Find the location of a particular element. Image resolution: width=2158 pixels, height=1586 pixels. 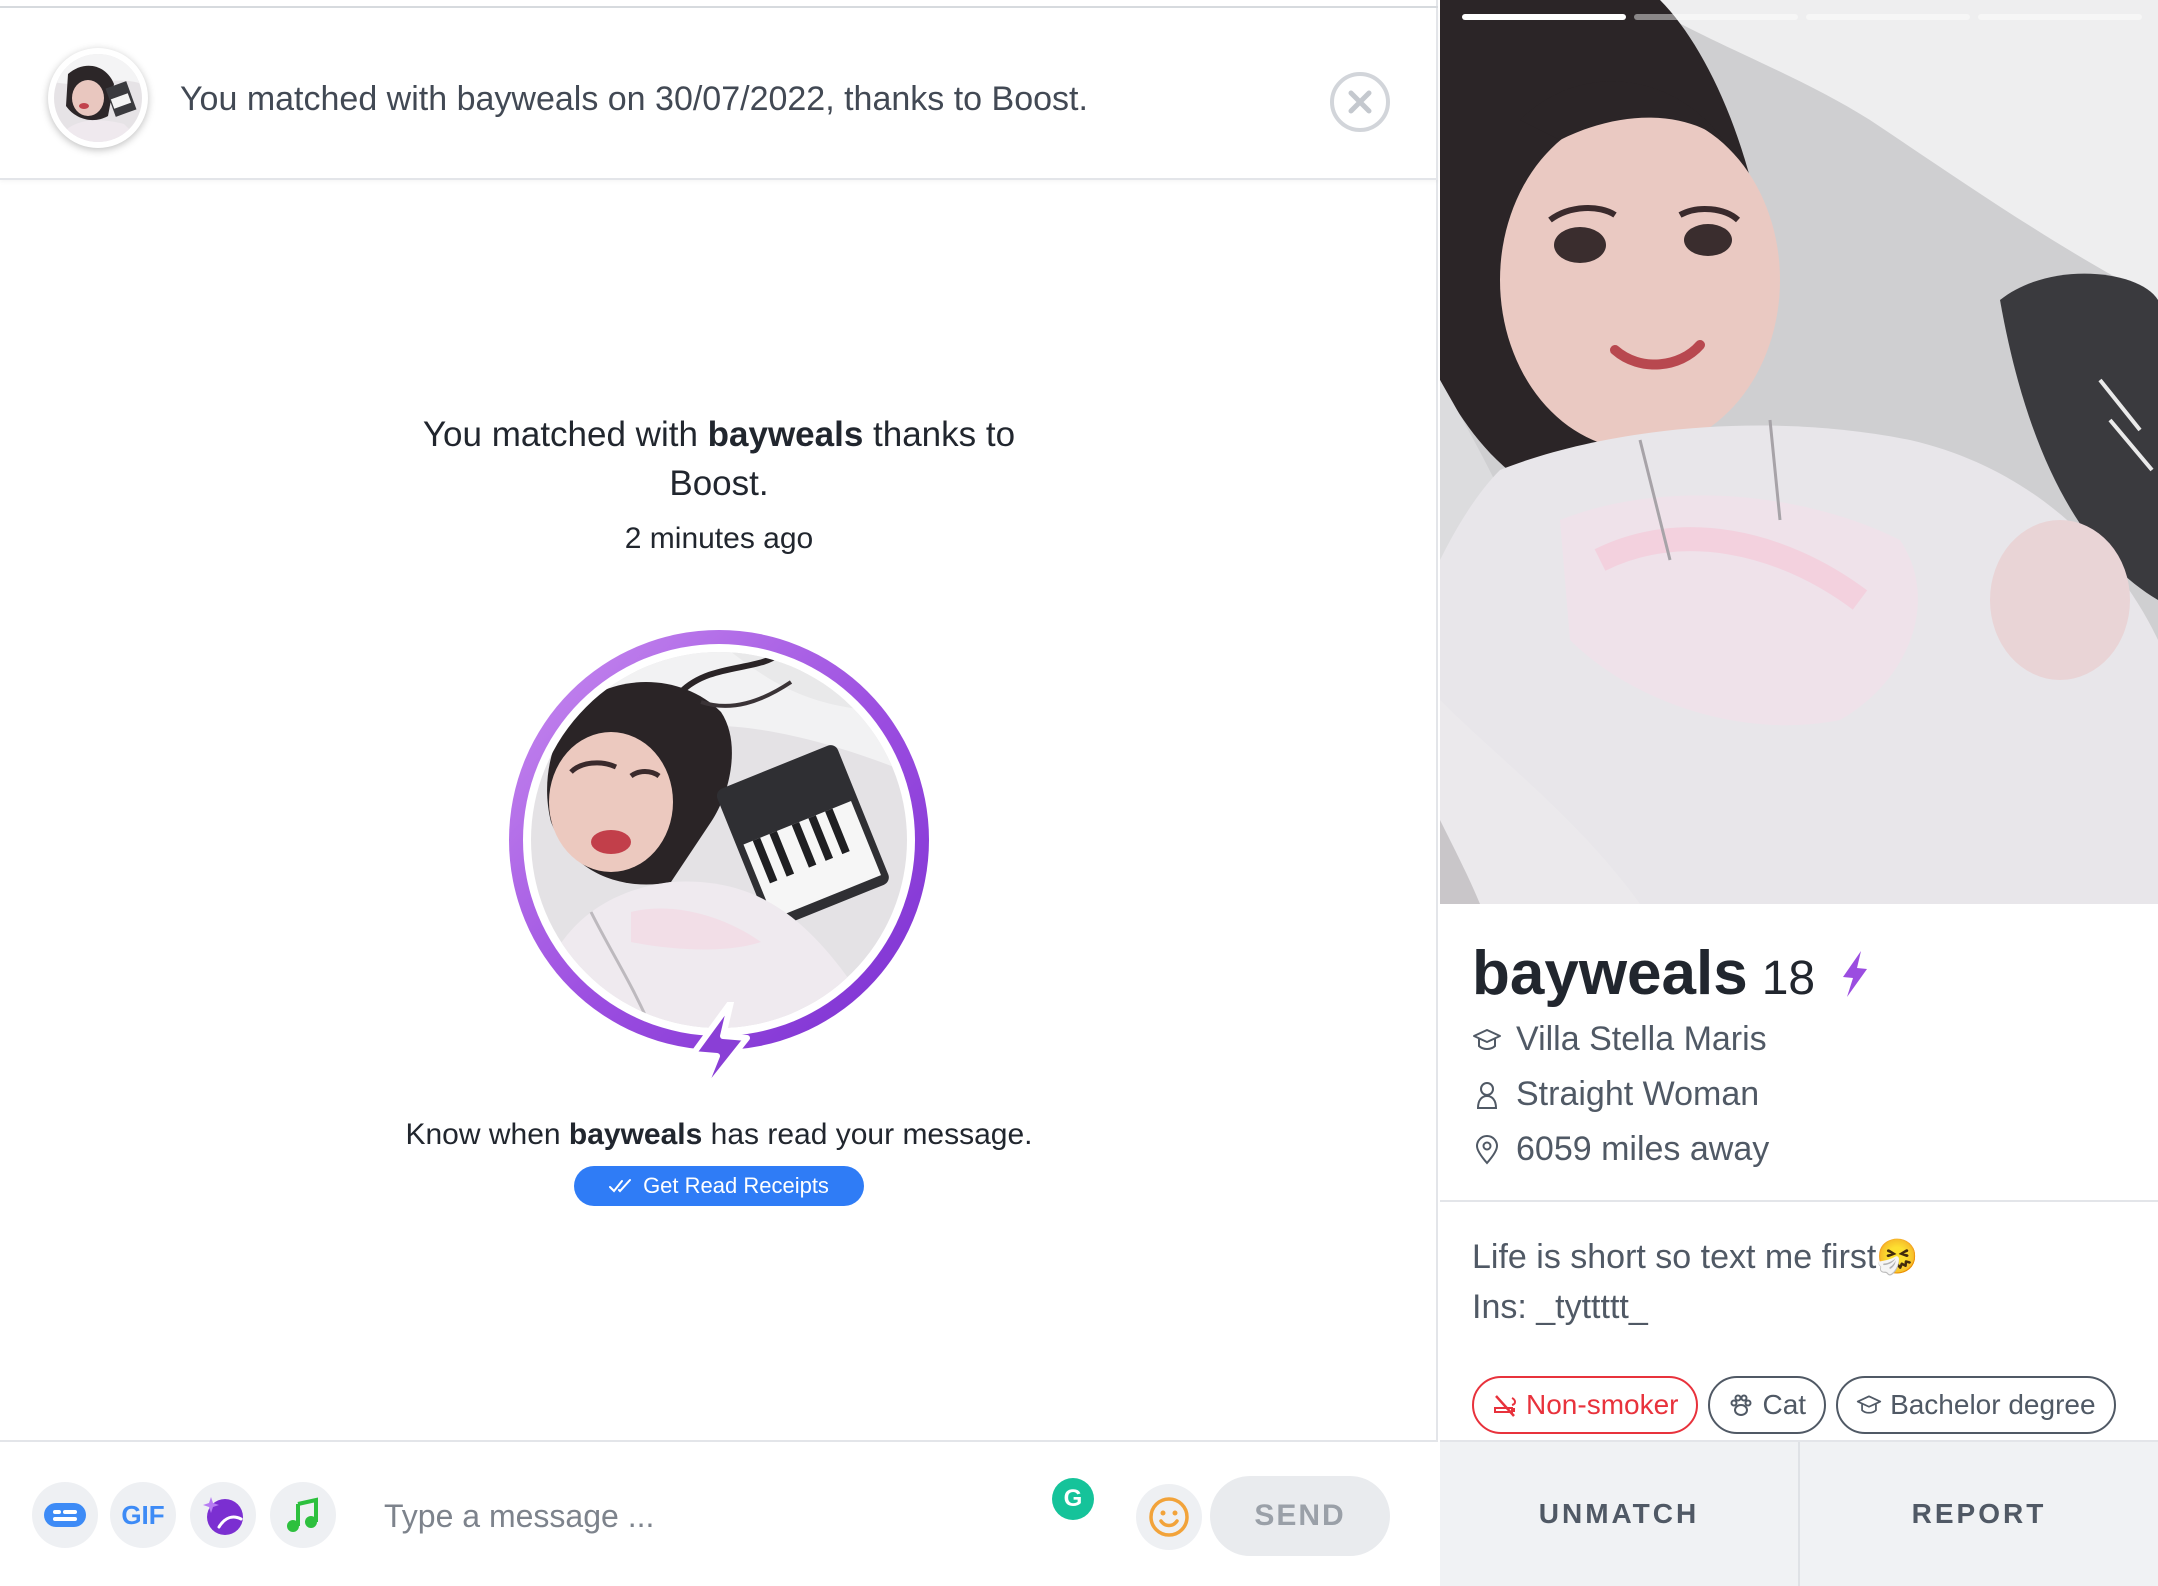

tag-bachelor-degree: Bachelor degree is located at coordinates (1976, 1405).